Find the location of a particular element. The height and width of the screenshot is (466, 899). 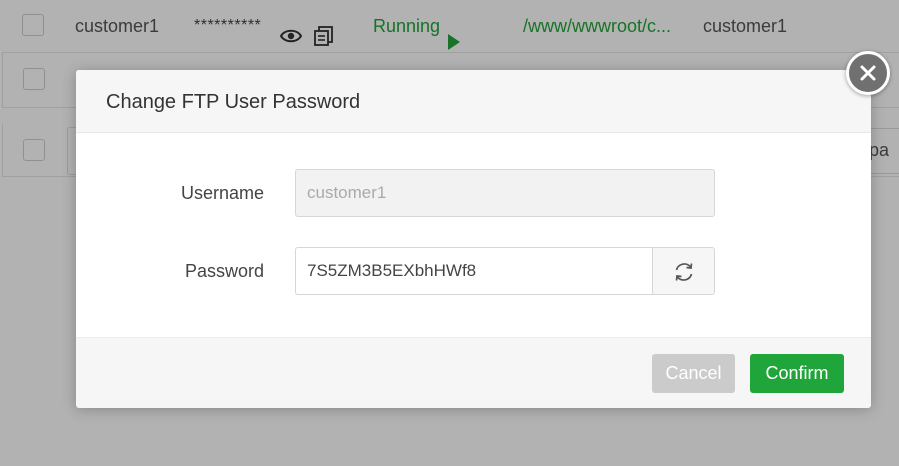

refresh-icon is located at coordinates (684, 272).